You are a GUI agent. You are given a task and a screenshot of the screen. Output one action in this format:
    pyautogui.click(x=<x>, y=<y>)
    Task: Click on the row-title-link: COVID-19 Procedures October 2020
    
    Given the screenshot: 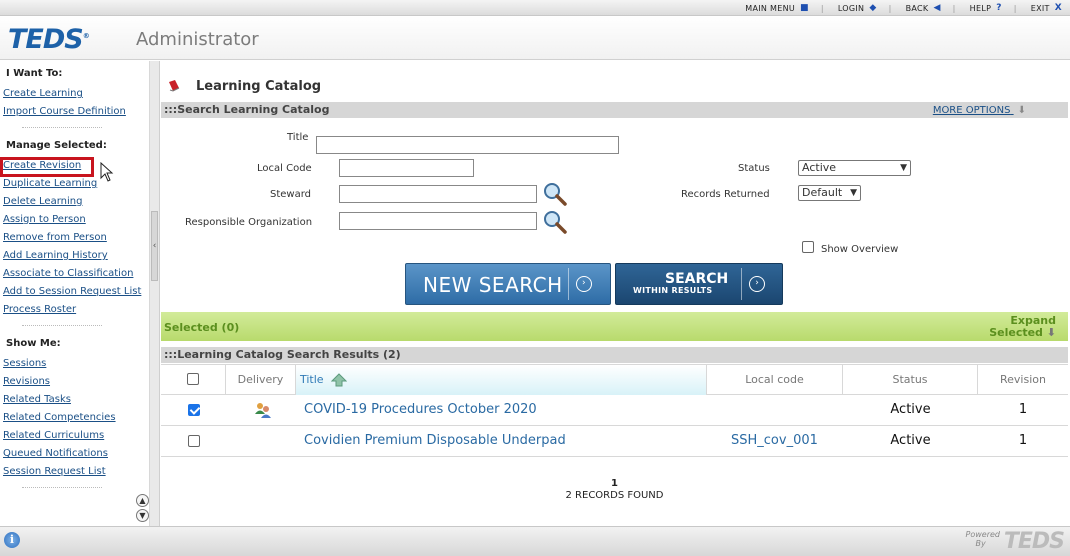 What is the action you would take?
    pyautogui.click(x=420, y=410)
    